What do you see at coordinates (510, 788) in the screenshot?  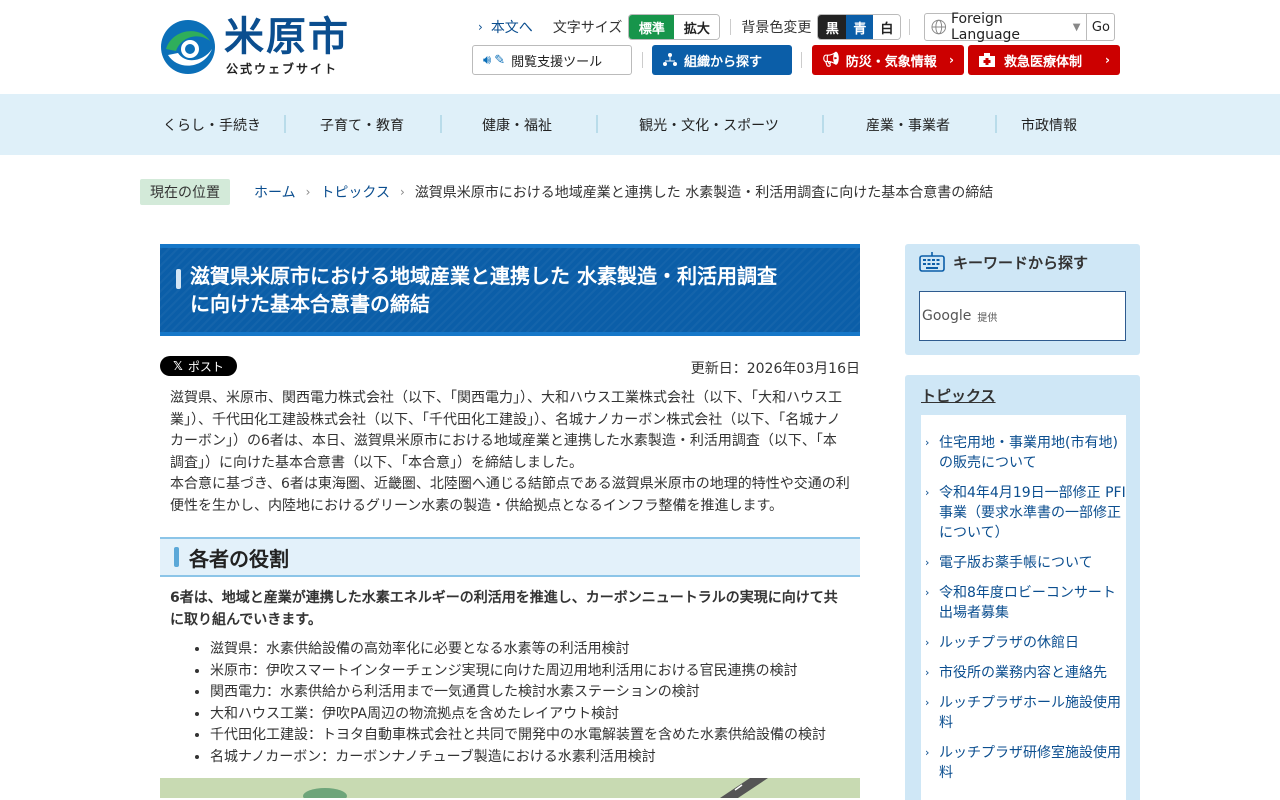 I see `site-map-image` at bounding box center [510, 788].